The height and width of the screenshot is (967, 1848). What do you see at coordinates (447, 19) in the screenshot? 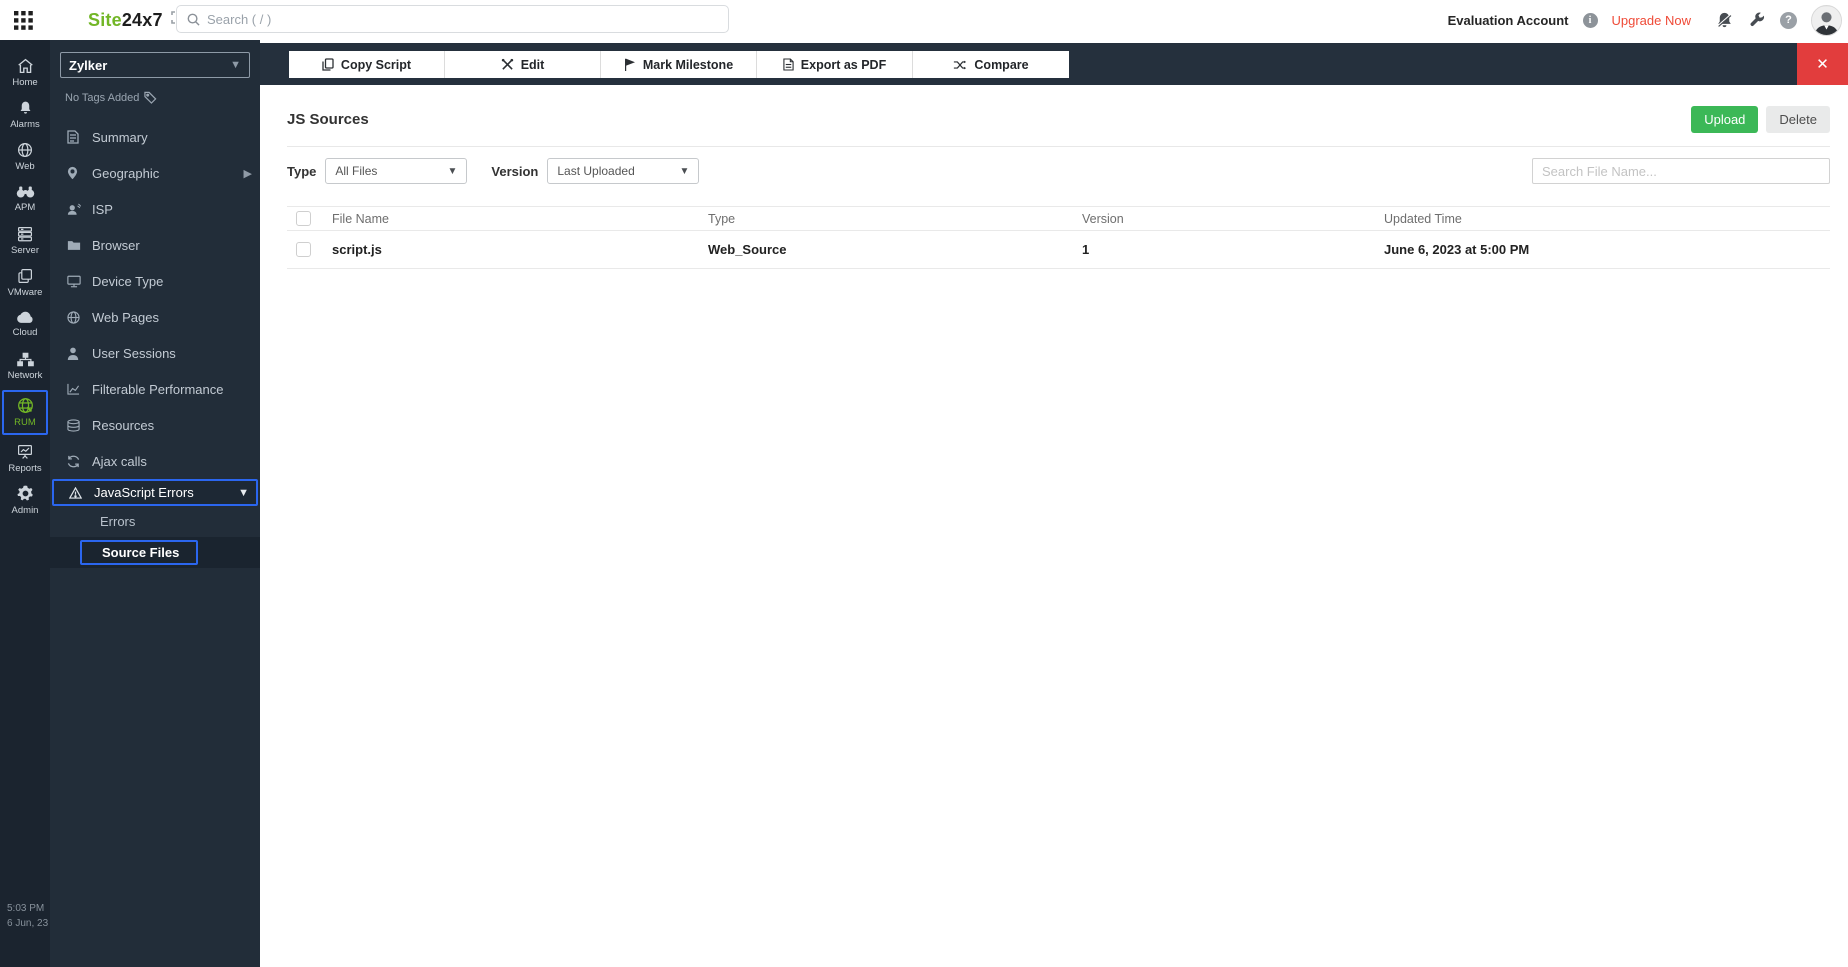
I see `global-search-input` at bounding box center [447, 19].